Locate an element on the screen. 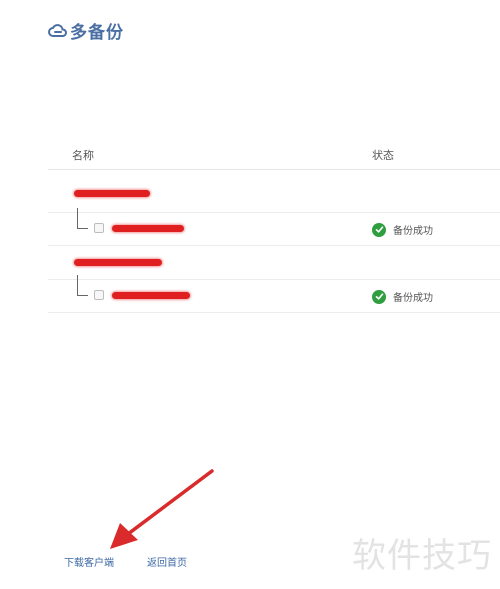  brand-logo: 多备份 is located at coordinates (86, 30).